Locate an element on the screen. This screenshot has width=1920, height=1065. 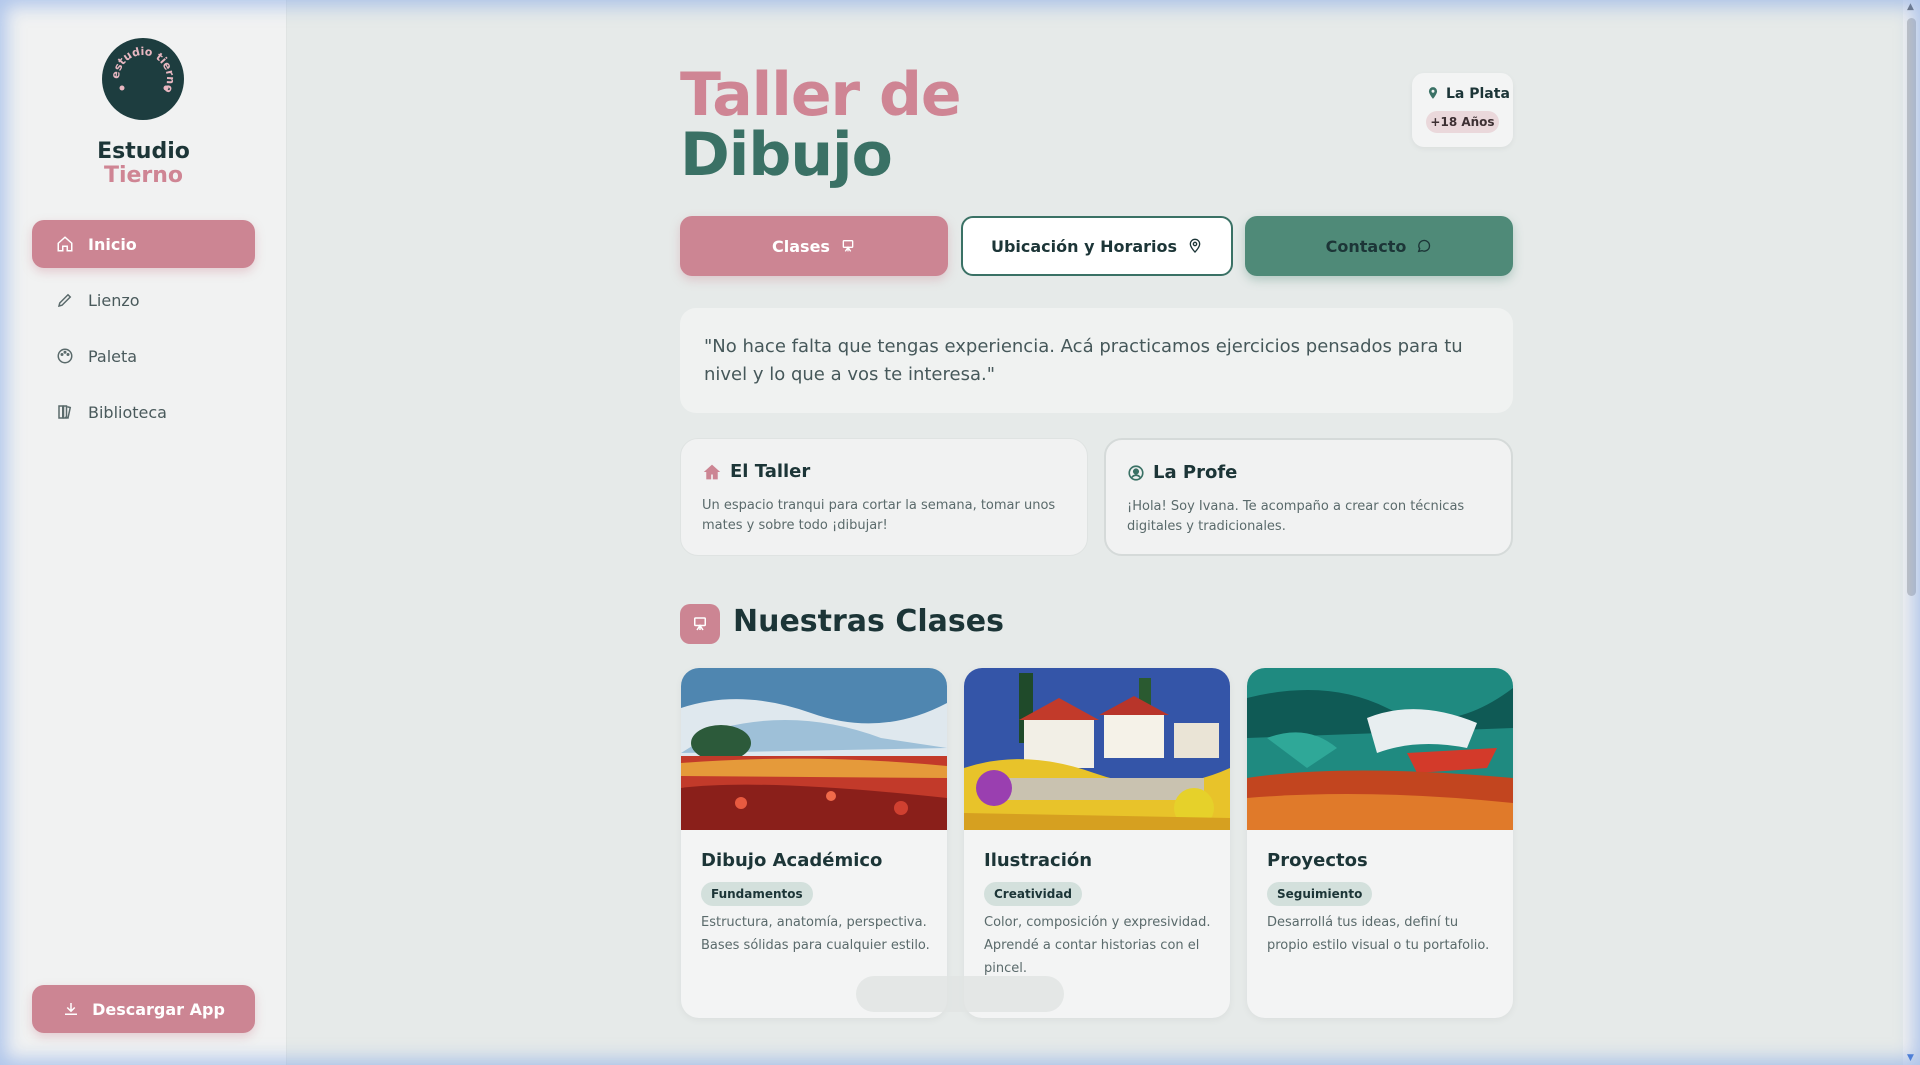
section-title: Nuestras Clases is located at coordinates (868, 621).